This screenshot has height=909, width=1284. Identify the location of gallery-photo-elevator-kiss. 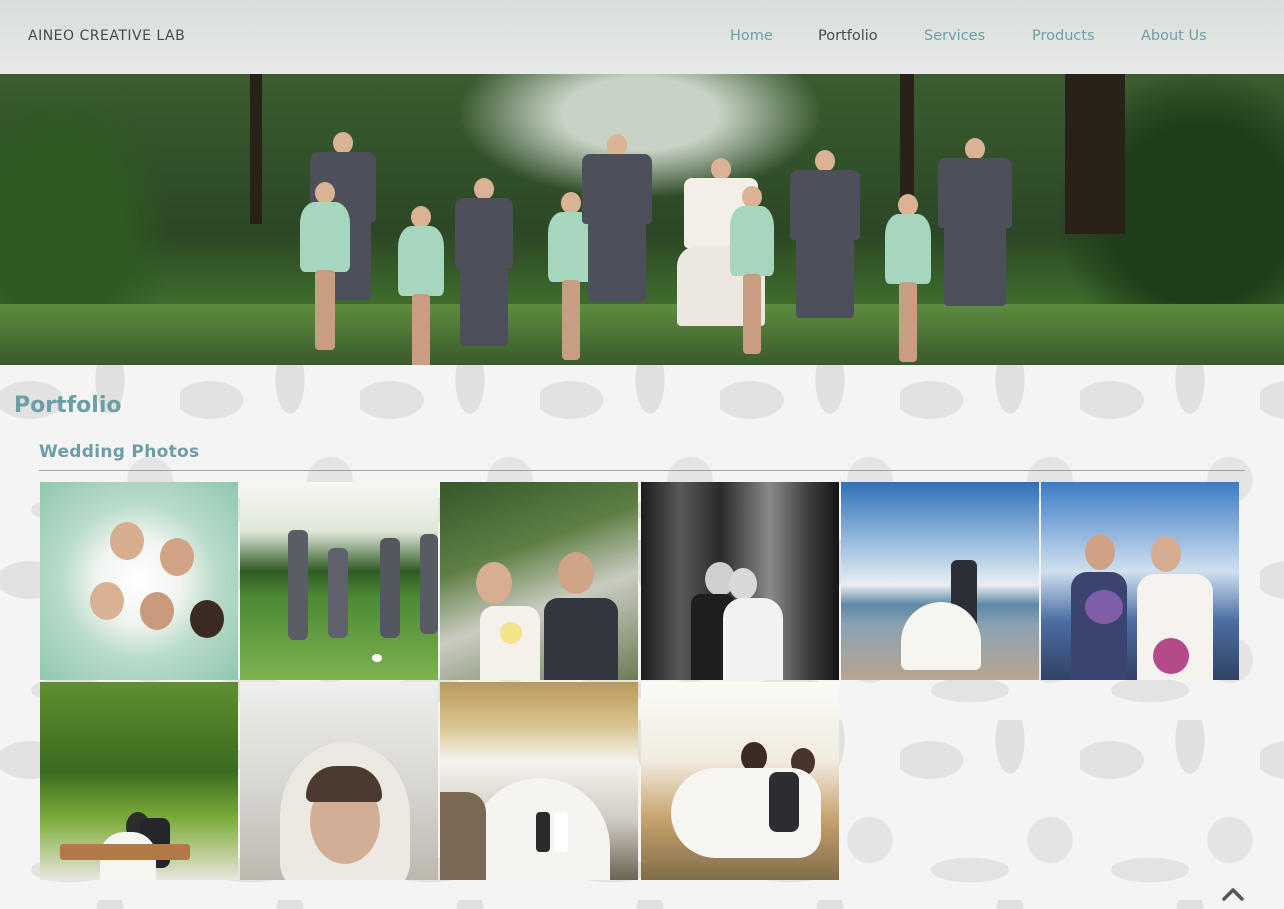
(740, 581).